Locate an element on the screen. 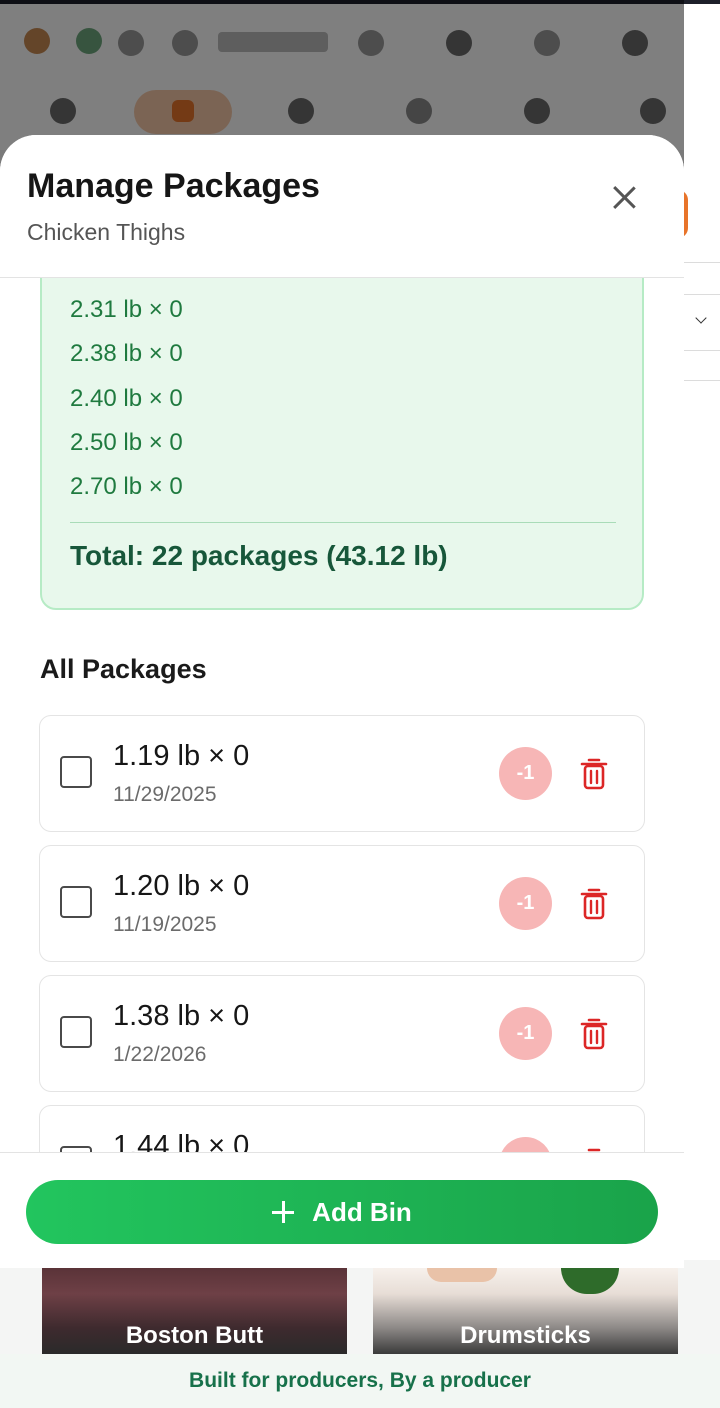  summary-divider is located at coordinates (343, 522).